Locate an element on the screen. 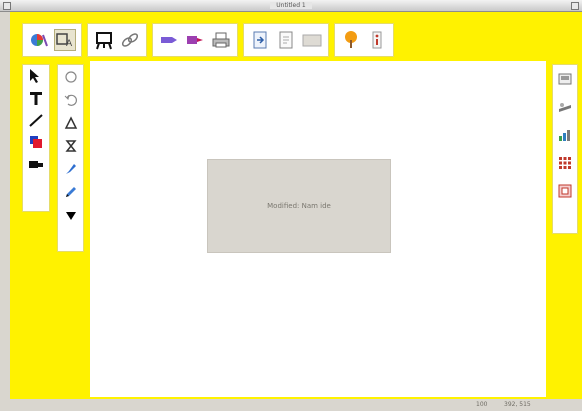  zoom-box is located at coordinates (575, 6).